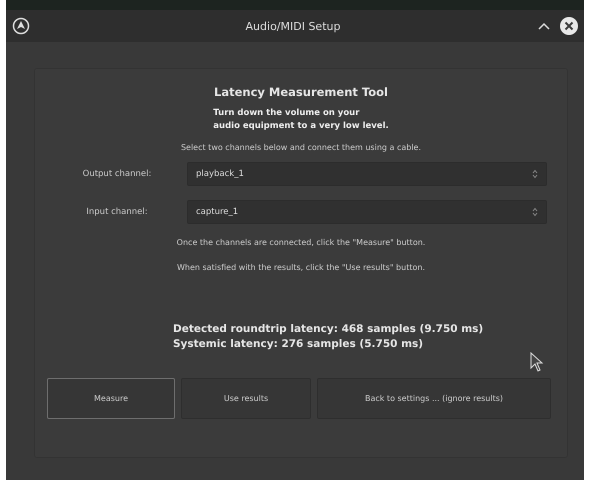  Describe the element at coordinates (301, 92) in the screenshot. I see `tool-title: Latency Measurement Tool` at that location.